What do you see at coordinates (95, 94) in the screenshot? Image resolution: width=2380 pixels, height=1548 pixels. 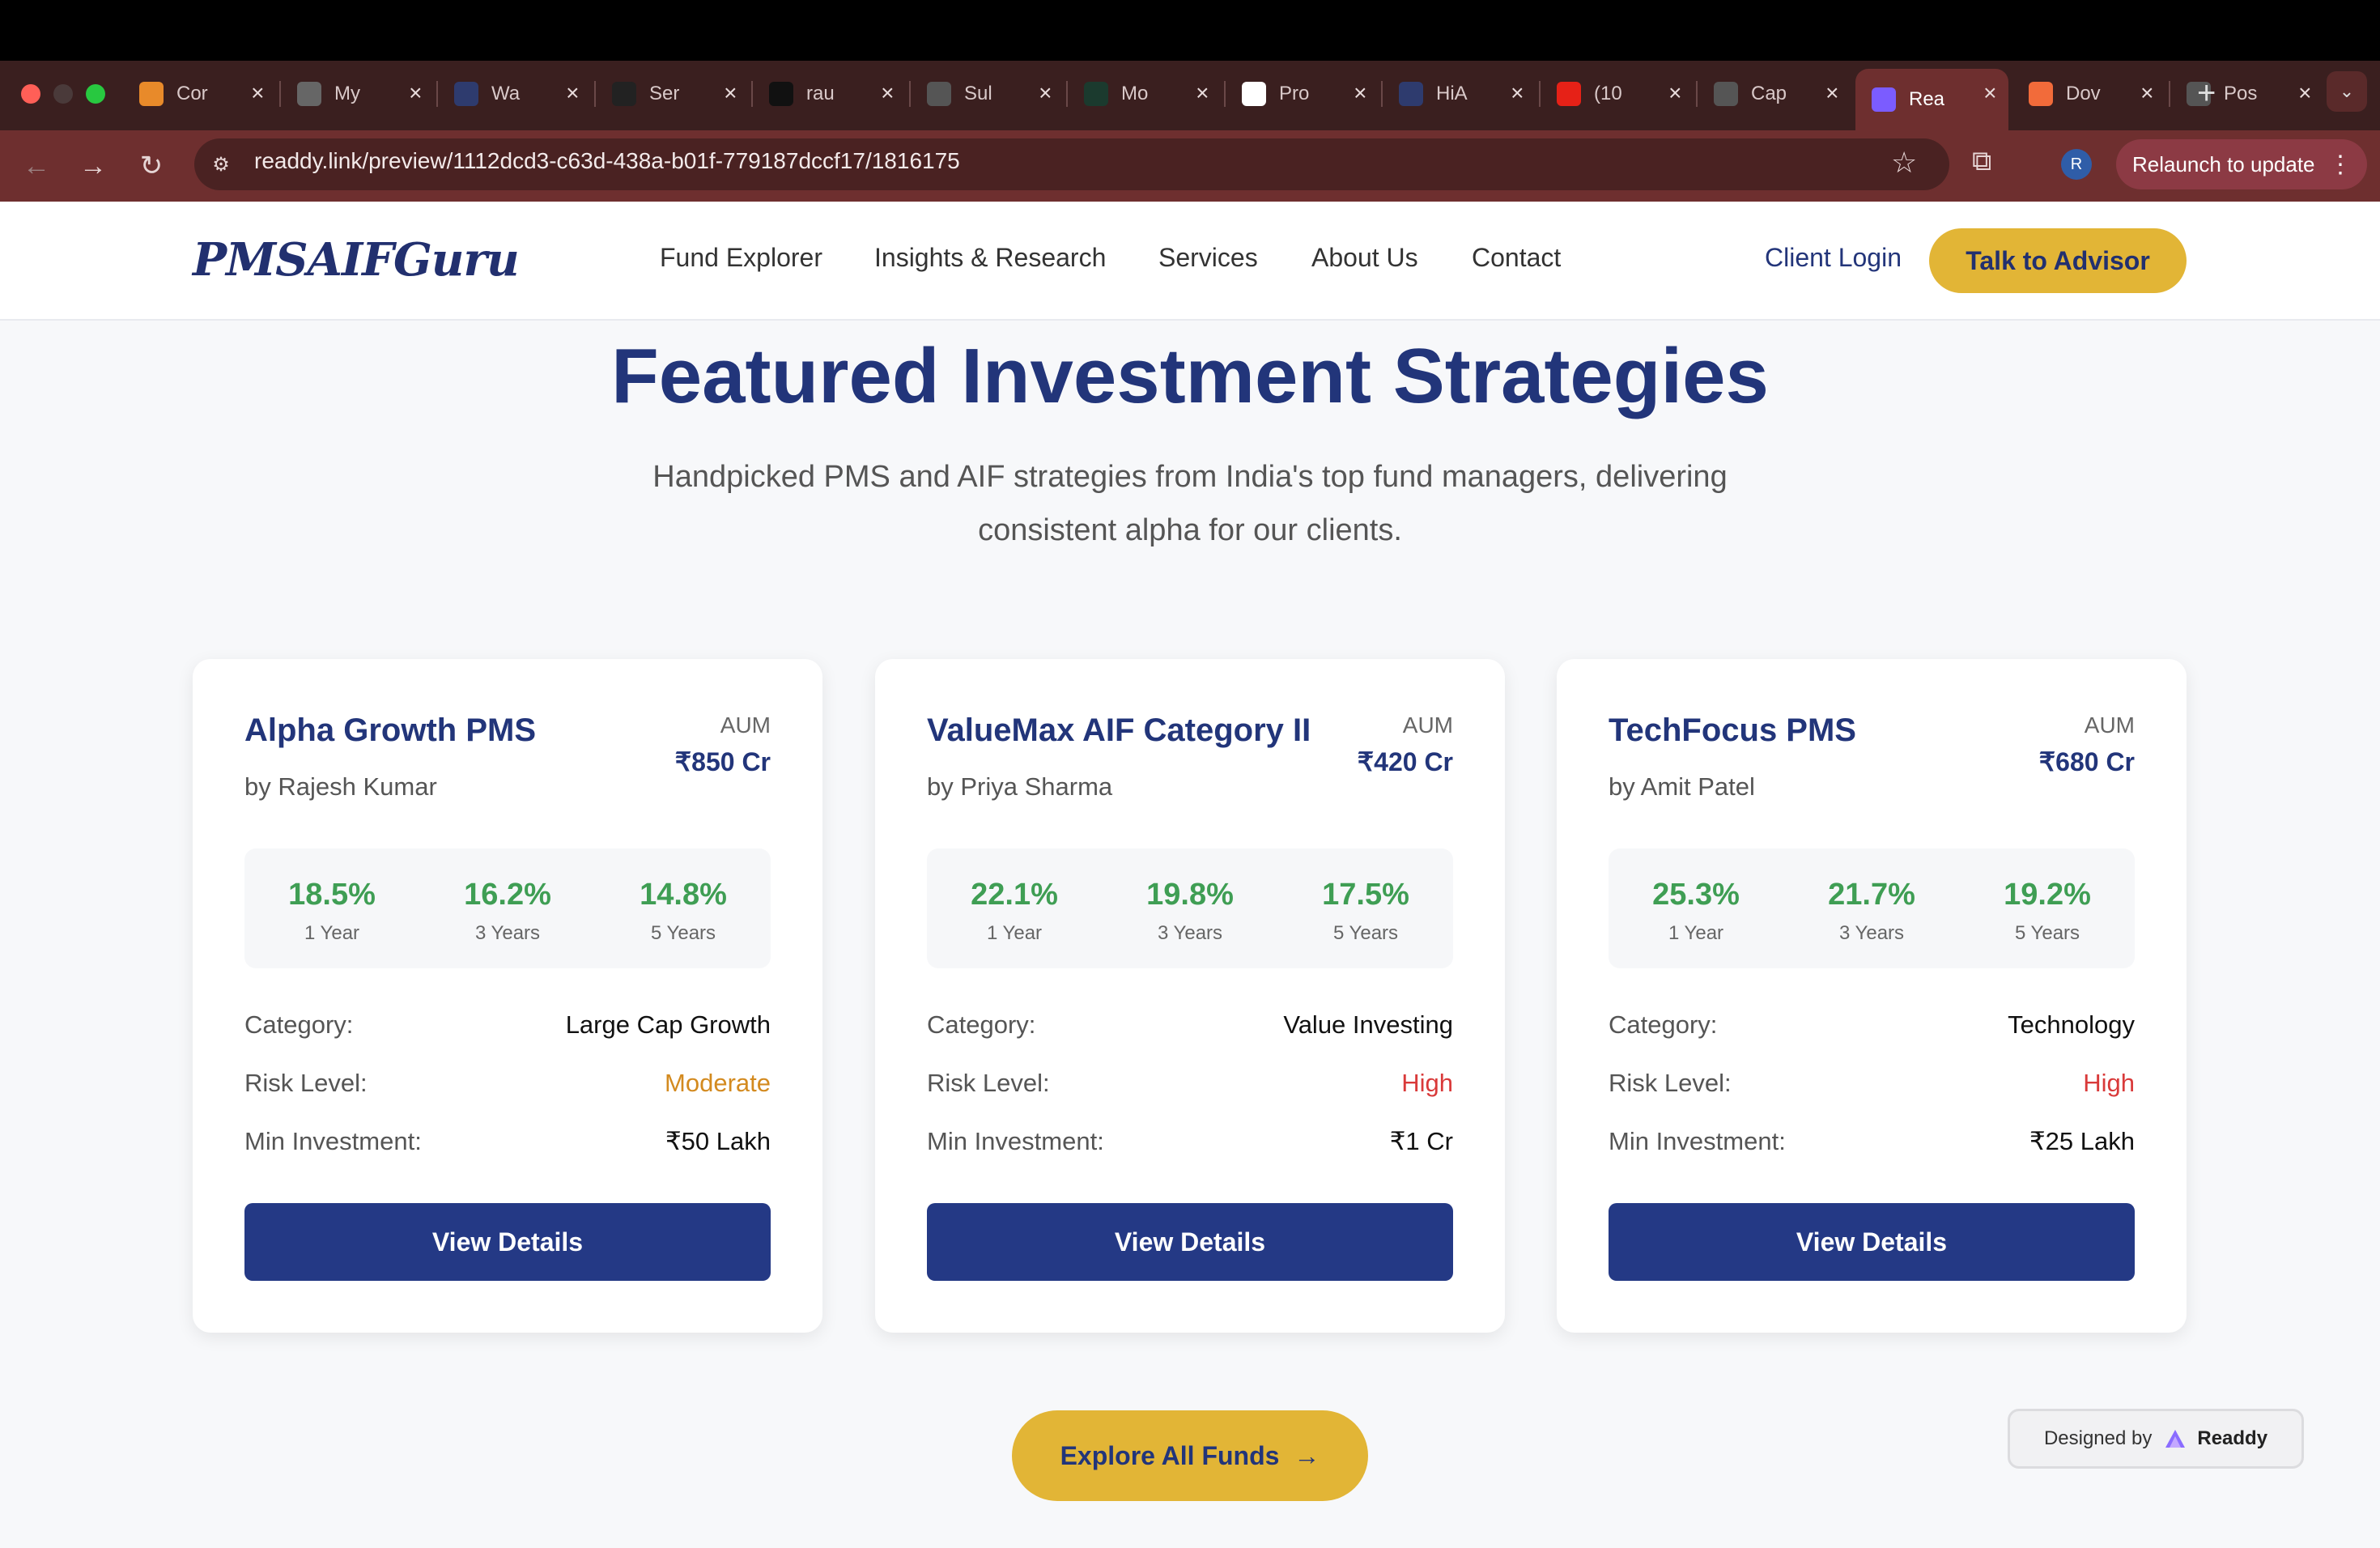 I see `maximize-window-button` at bounding box center [95, 94].